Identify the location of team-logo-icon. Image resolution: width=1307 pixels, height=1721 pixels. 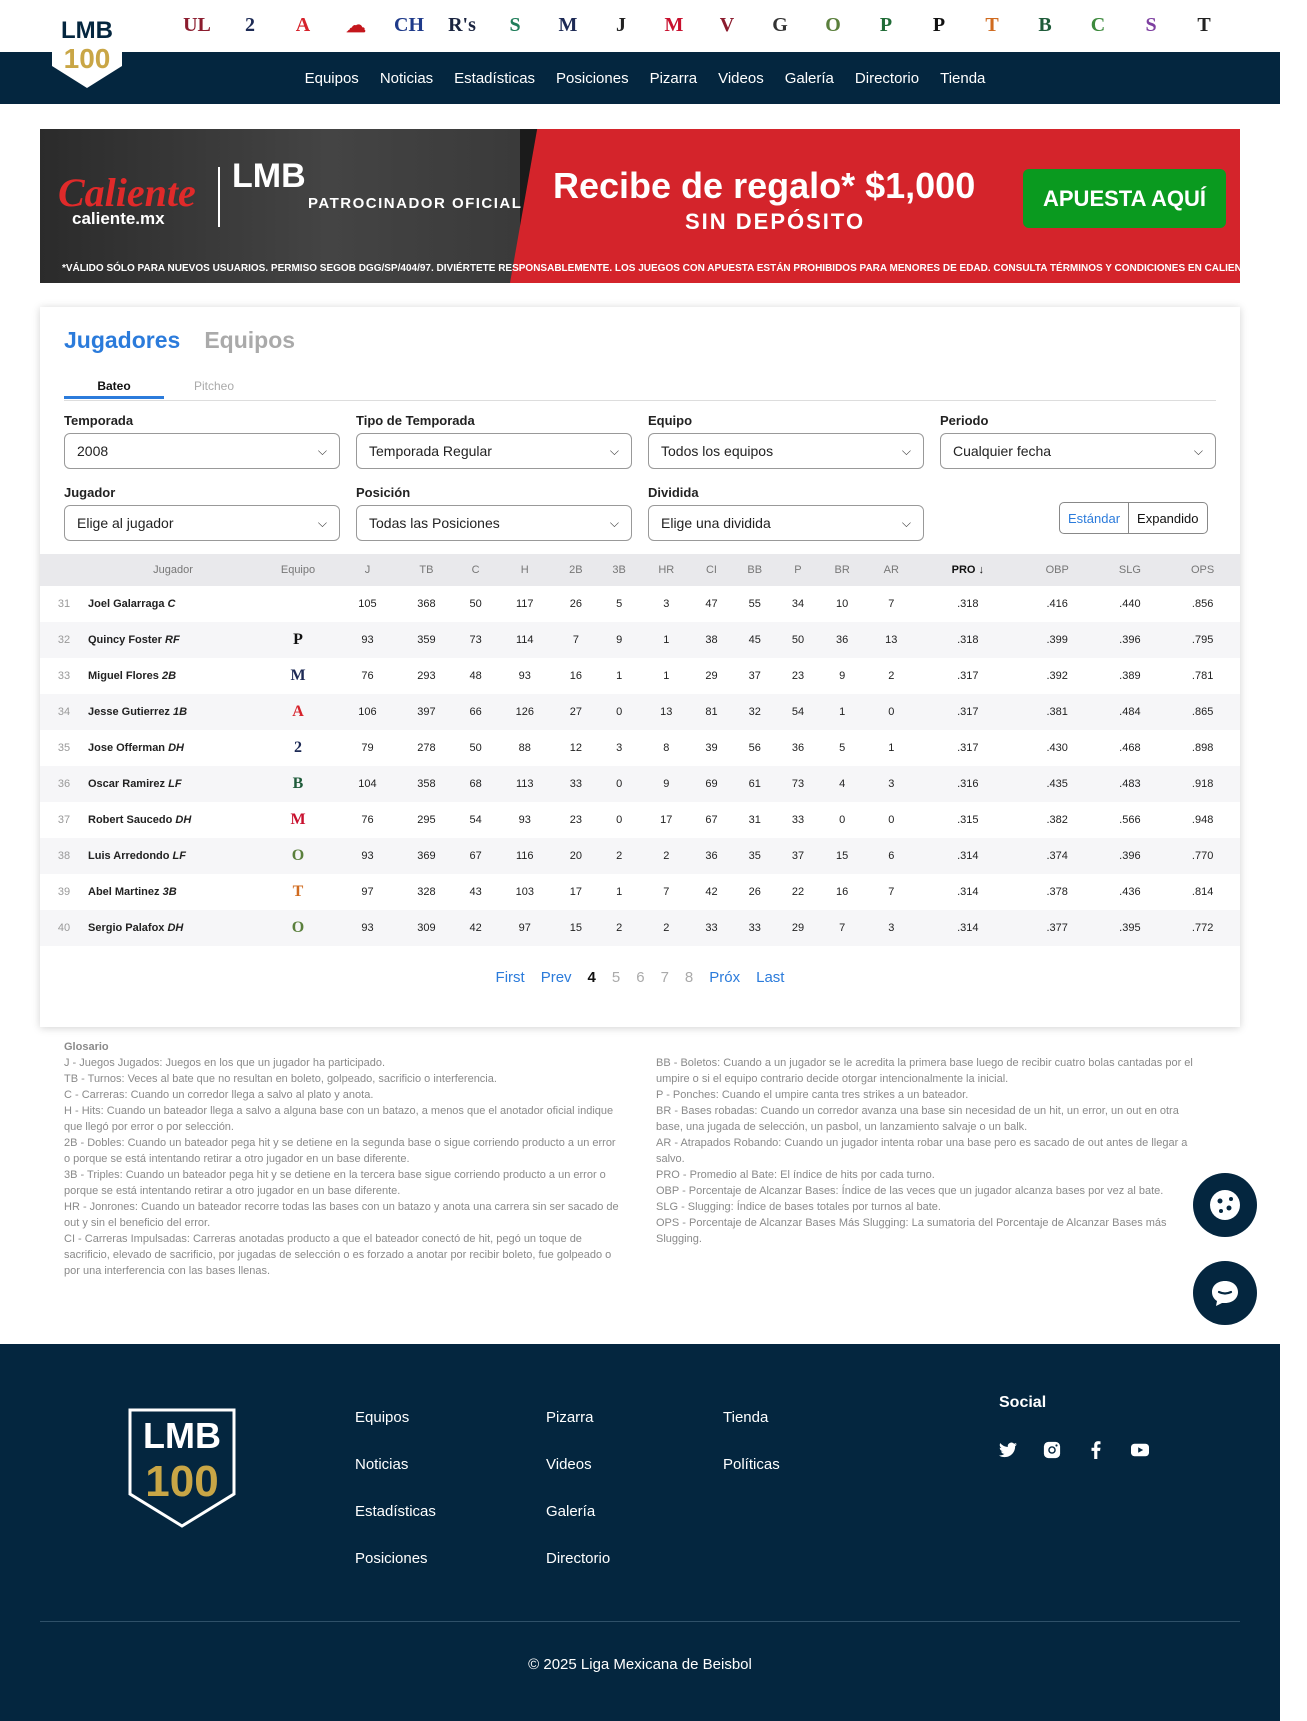
(298, 603).